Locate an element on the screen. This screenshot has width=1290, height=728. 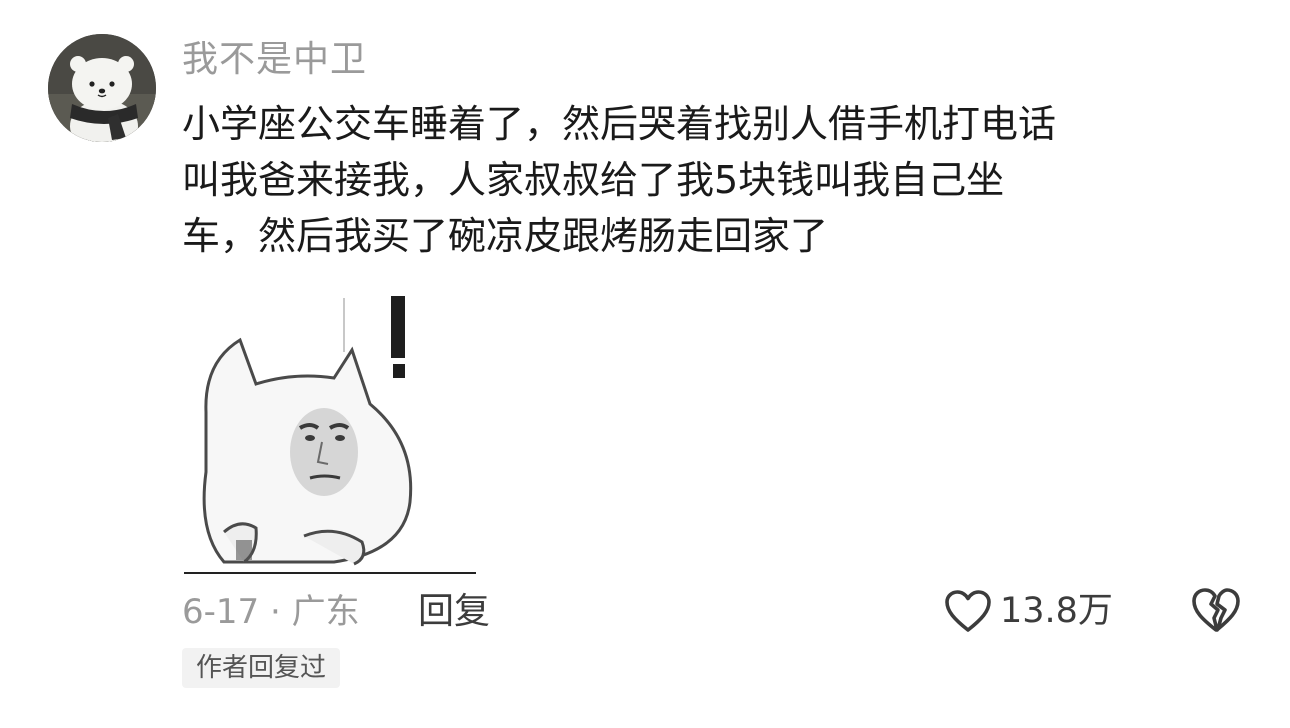
sticker-divider is located at coordinates (330, 573).